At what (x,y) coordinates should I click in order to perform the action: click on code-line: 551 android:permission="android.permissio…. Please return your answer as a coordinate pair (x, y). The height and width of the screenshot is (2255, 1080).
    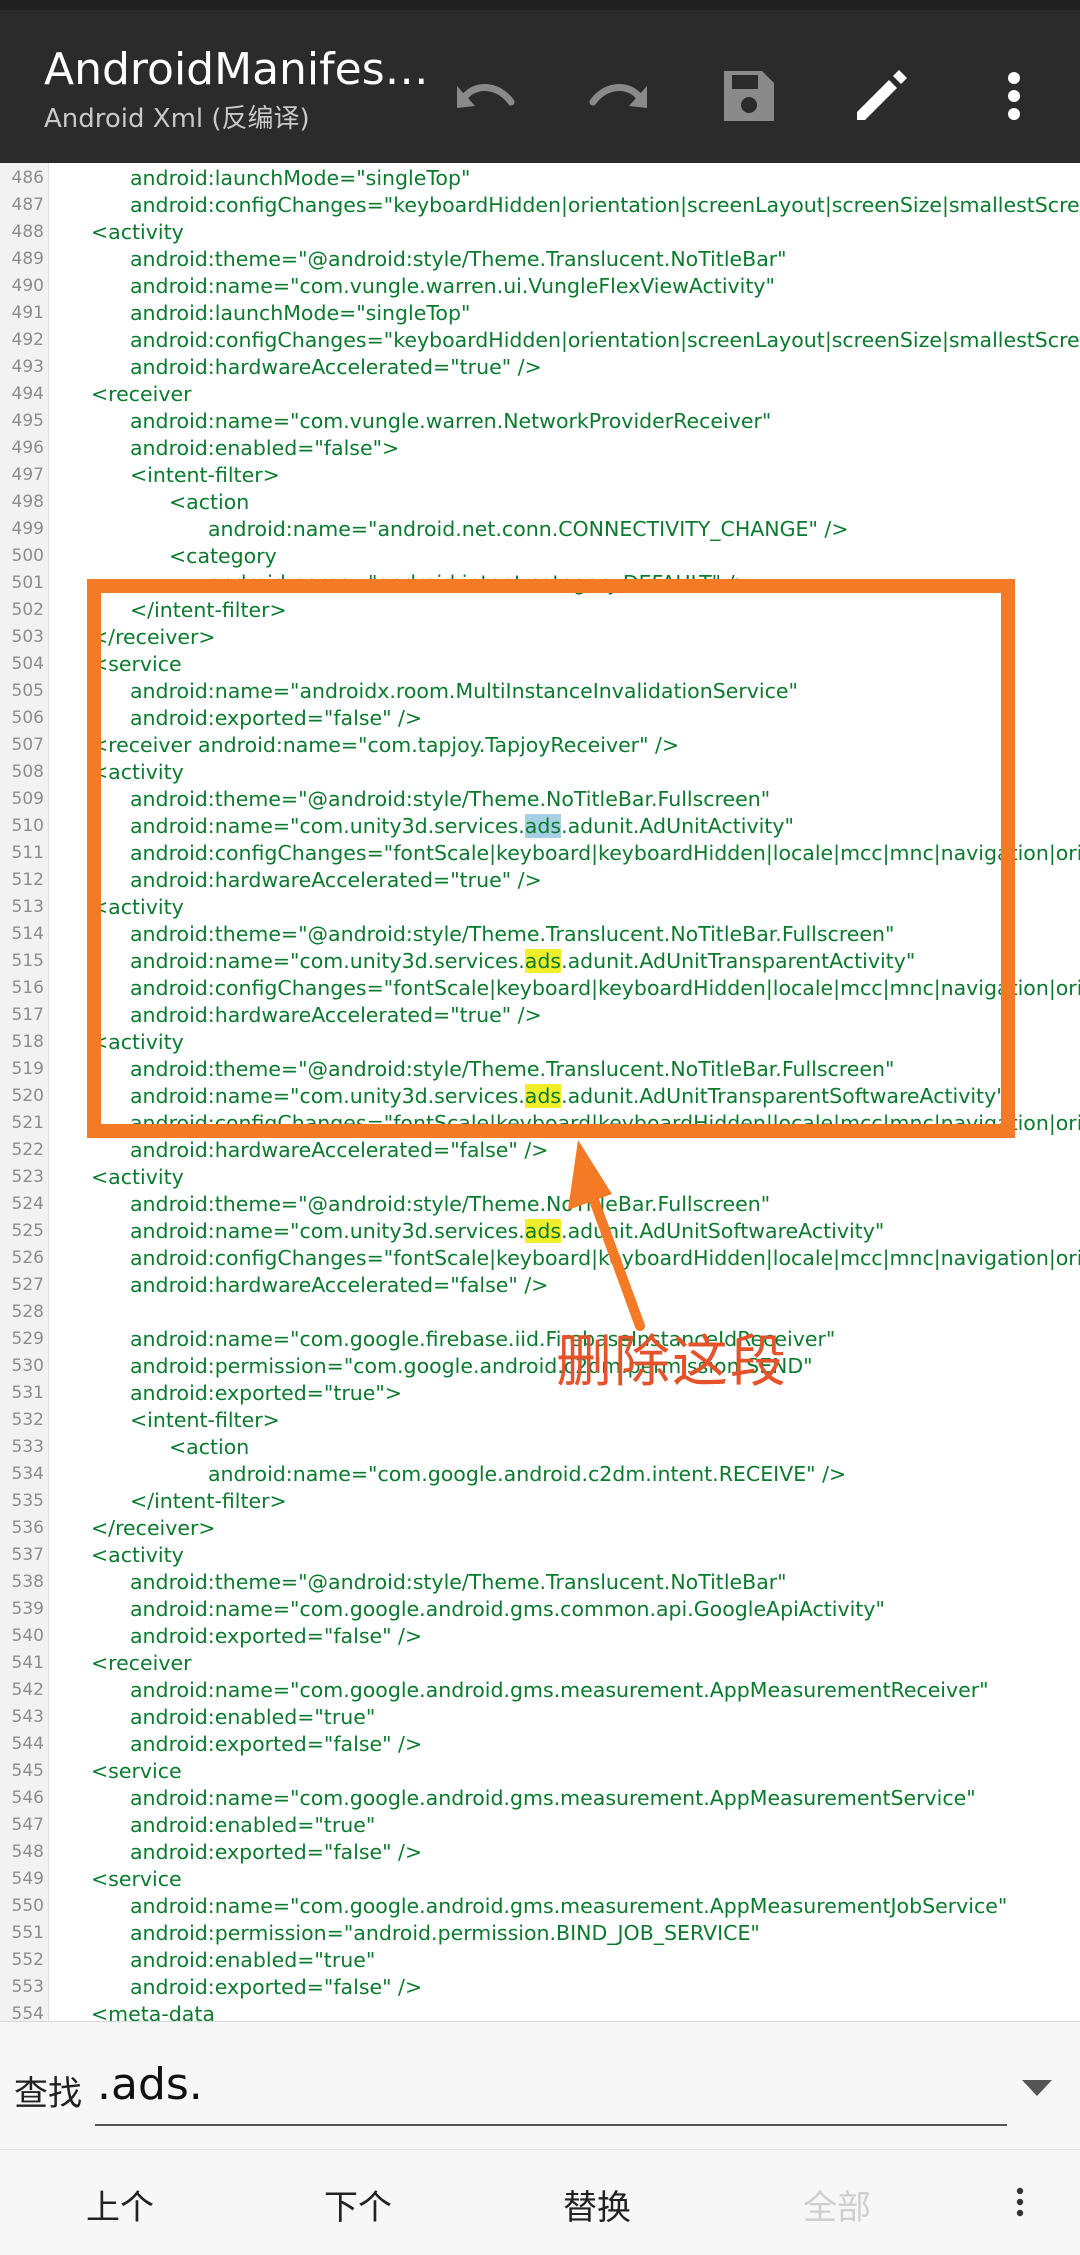
    Looking at the image, I should click on (540, 1933).